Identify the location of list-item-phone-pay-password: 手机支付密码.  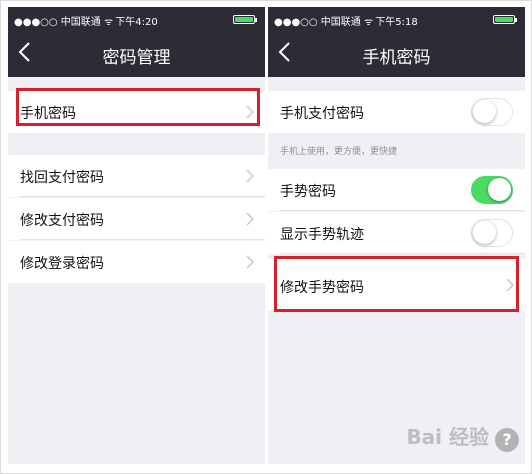
(396, 112).